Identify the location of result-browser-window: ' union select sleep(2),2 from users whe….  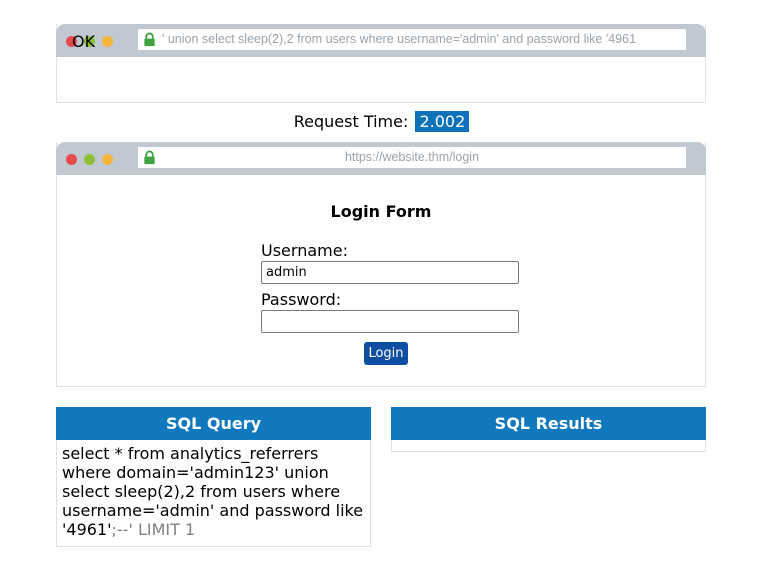
(381, 63).